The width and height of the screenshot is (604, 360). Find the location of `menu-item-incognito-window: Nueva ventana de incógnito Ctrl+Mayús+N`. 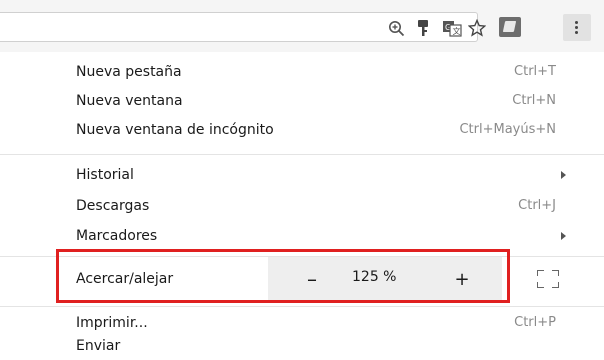

menu-item-incognito-window: Nueva ventana de incógnito Ctrl+Mayús+N is located at coordinates (302, 131).